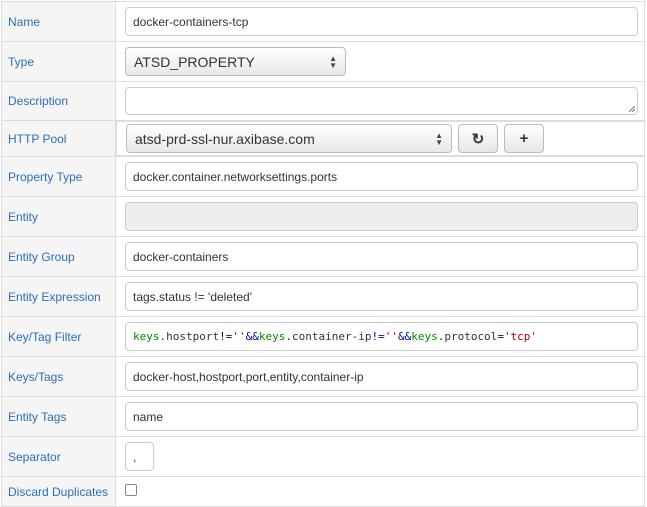  Describe the element at coordinates (58, 216) in the screenshot. I see `label-entity: Entity` at that location.